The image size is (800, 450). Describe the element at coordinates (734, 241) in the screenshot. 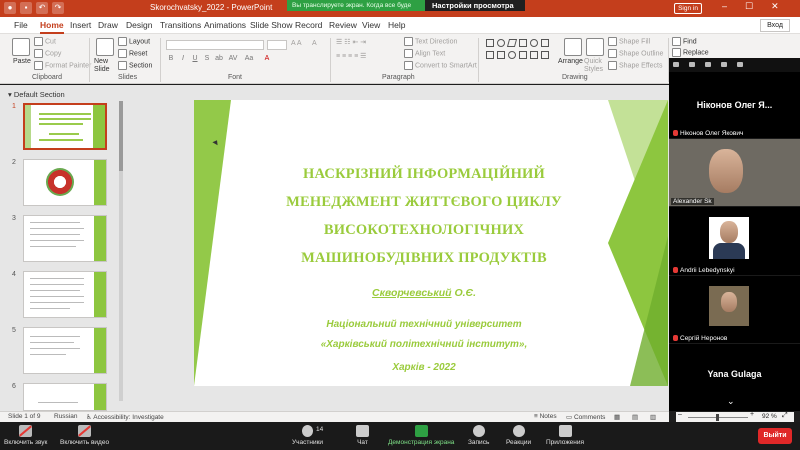

I see `participant-tile-3: Andrii Lebedynskyi` at that location.